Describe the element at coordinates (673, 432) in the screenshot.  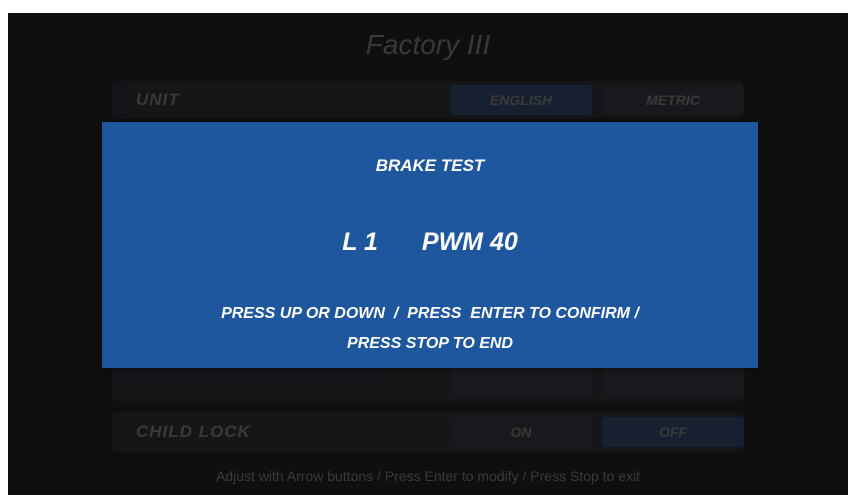
I see `child-lock-off-option: OFF` at that location.